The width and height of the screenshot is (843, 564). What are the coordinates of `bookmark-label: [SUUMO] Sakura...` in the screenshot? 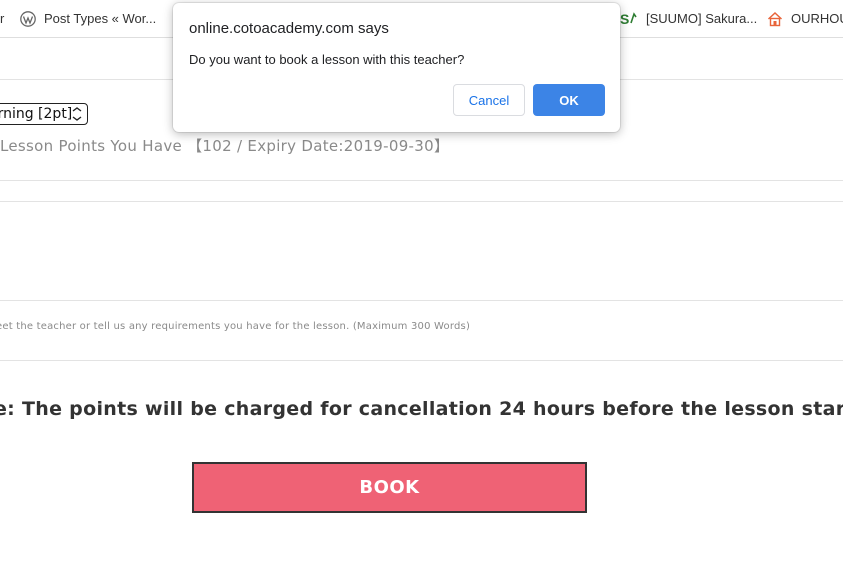 It's located at (702, 18).